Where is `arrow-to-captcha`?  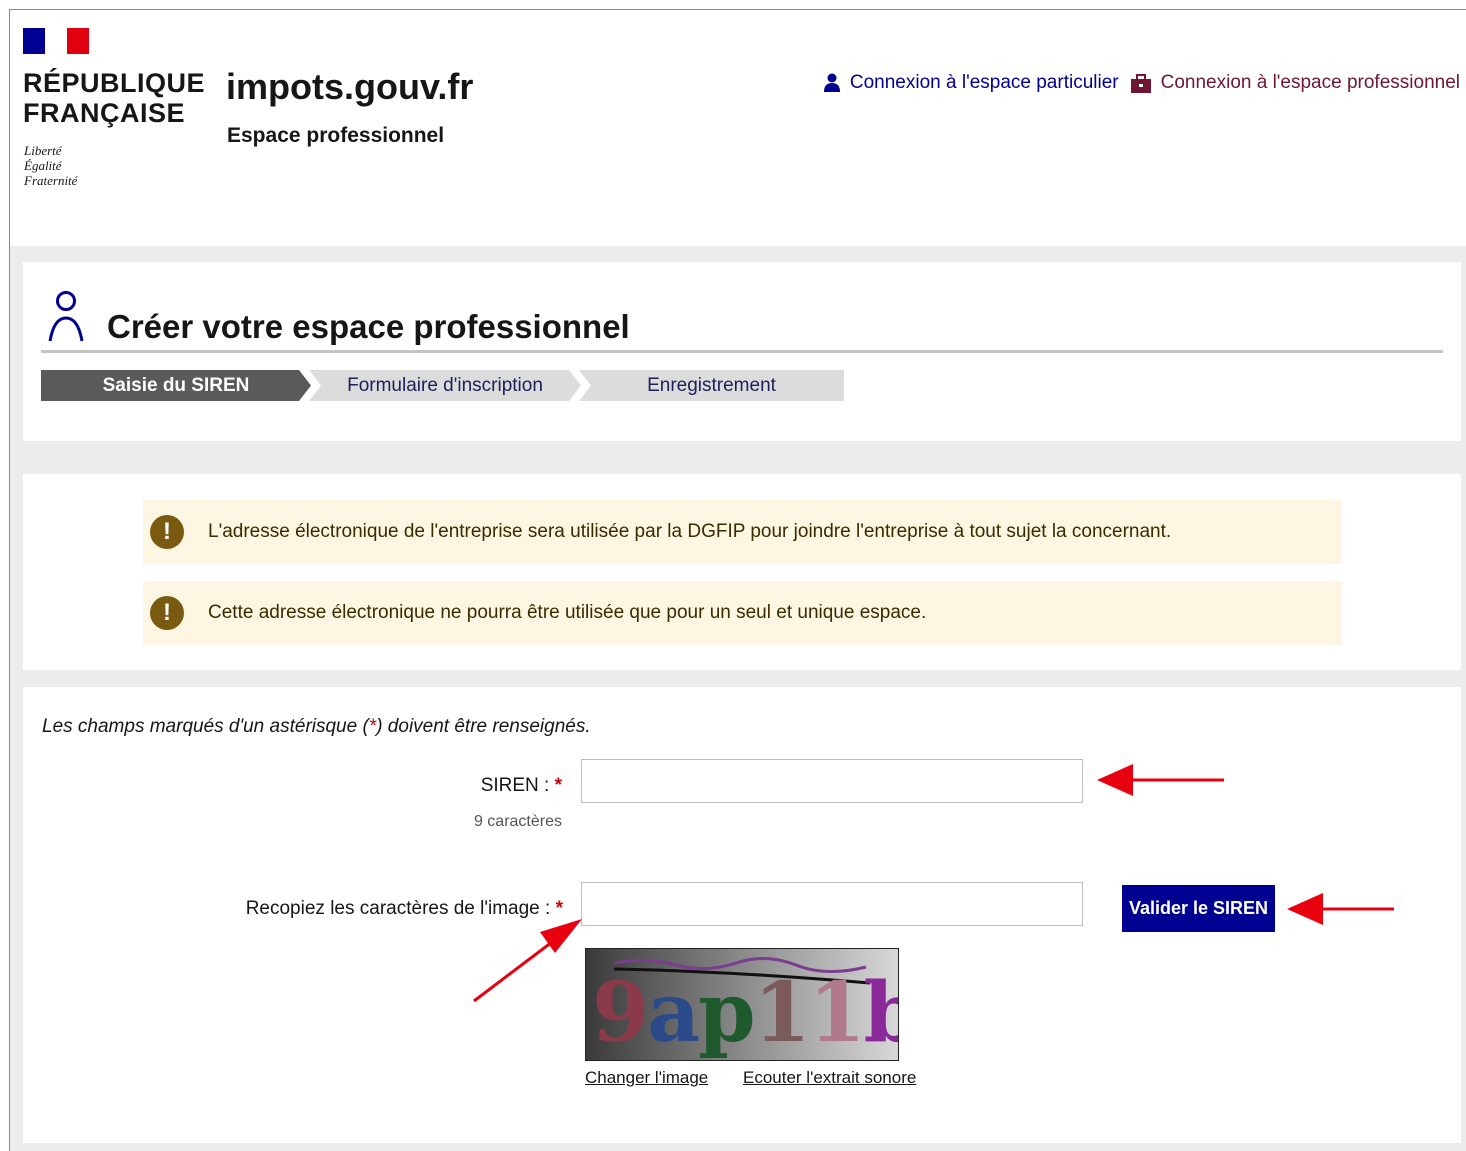 arrow-to-captcha is located at coordinates (527, 961).